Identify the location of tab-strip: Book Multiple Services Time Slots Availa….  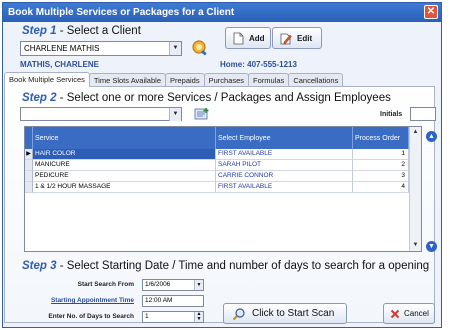
(174, 79).